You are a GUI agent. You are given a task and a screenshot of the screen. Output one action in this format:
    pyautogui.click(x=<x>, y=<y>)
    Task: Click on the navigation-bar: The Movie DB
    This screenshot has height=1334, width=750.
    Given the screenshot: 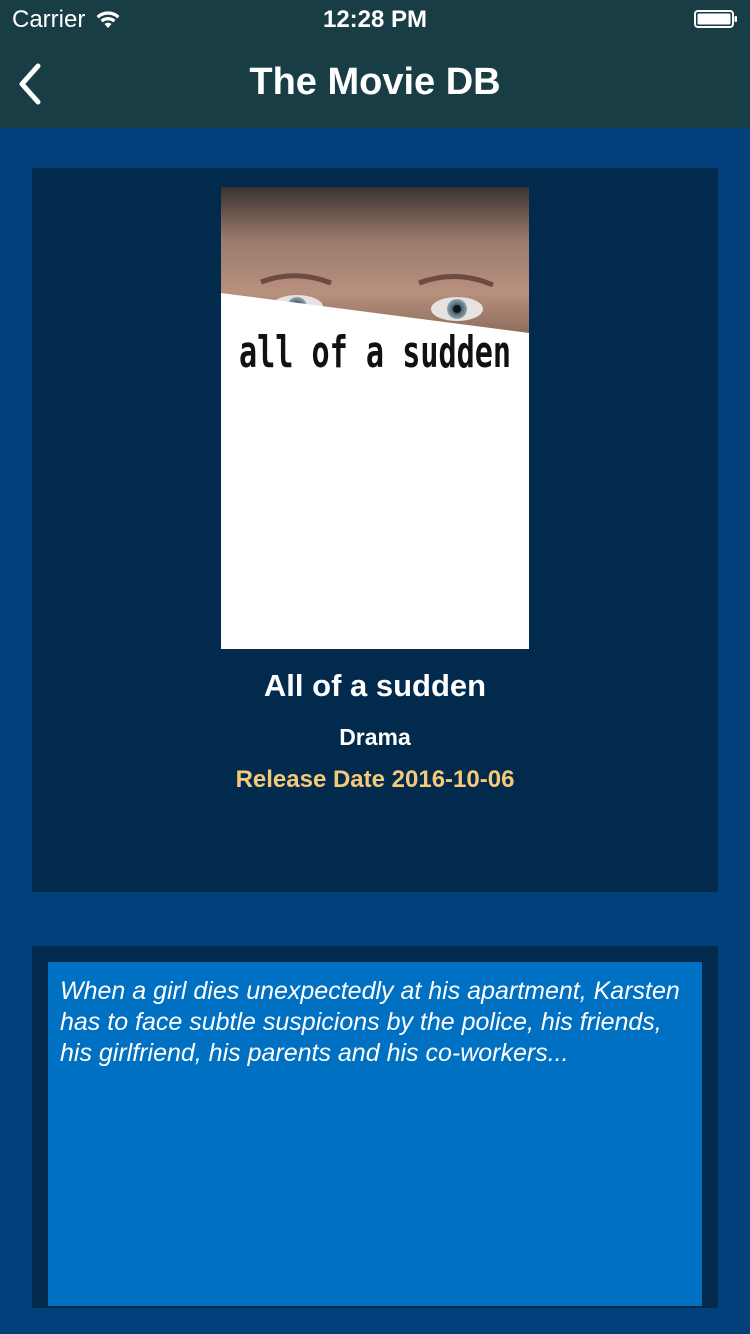 What is the action you would take?
    pyautogui.click(x=375, y=84)
    